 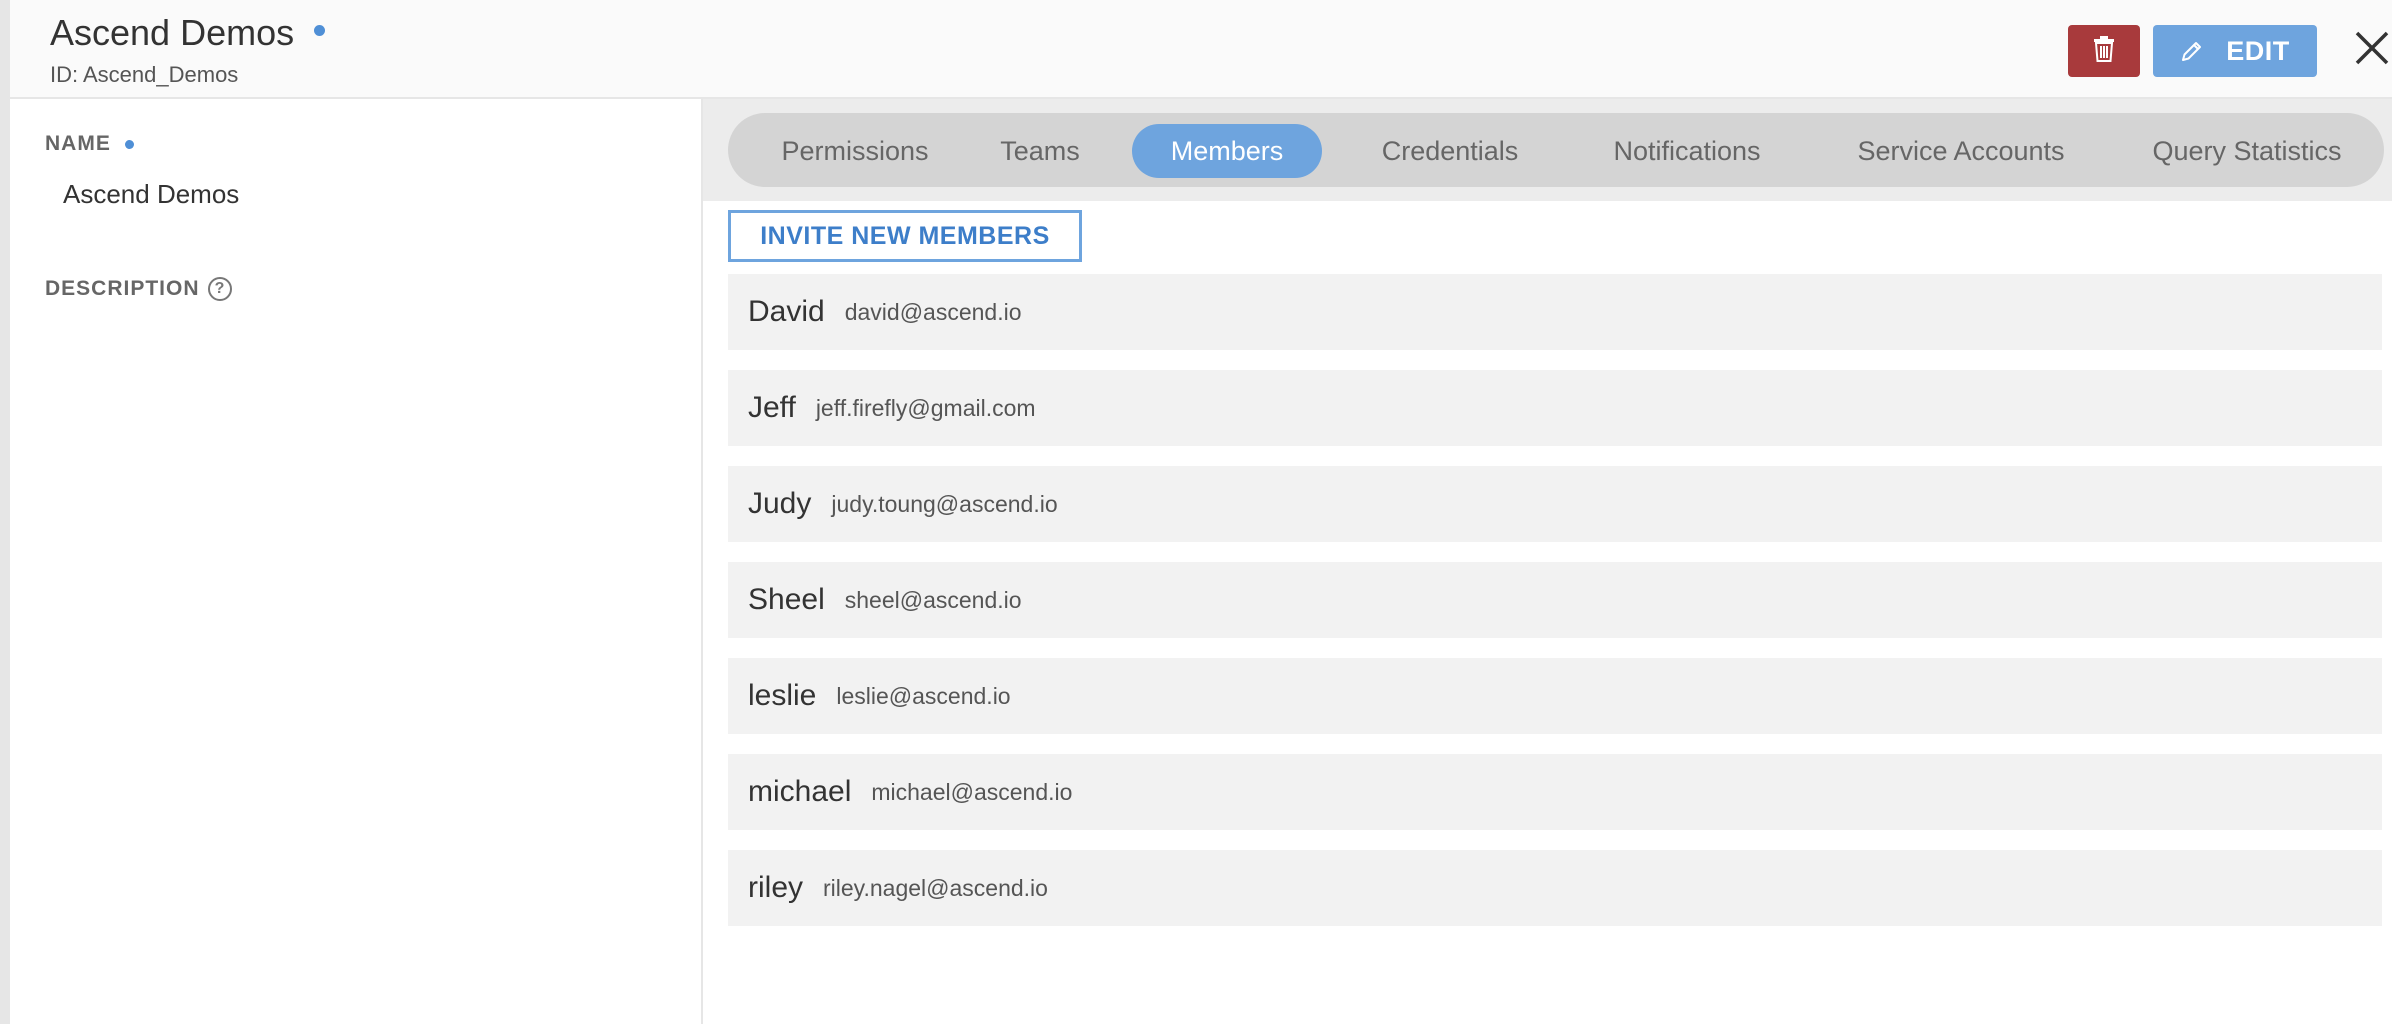 I want to click on member-email: sheel@ascend.io, so click(x=933, y=599).